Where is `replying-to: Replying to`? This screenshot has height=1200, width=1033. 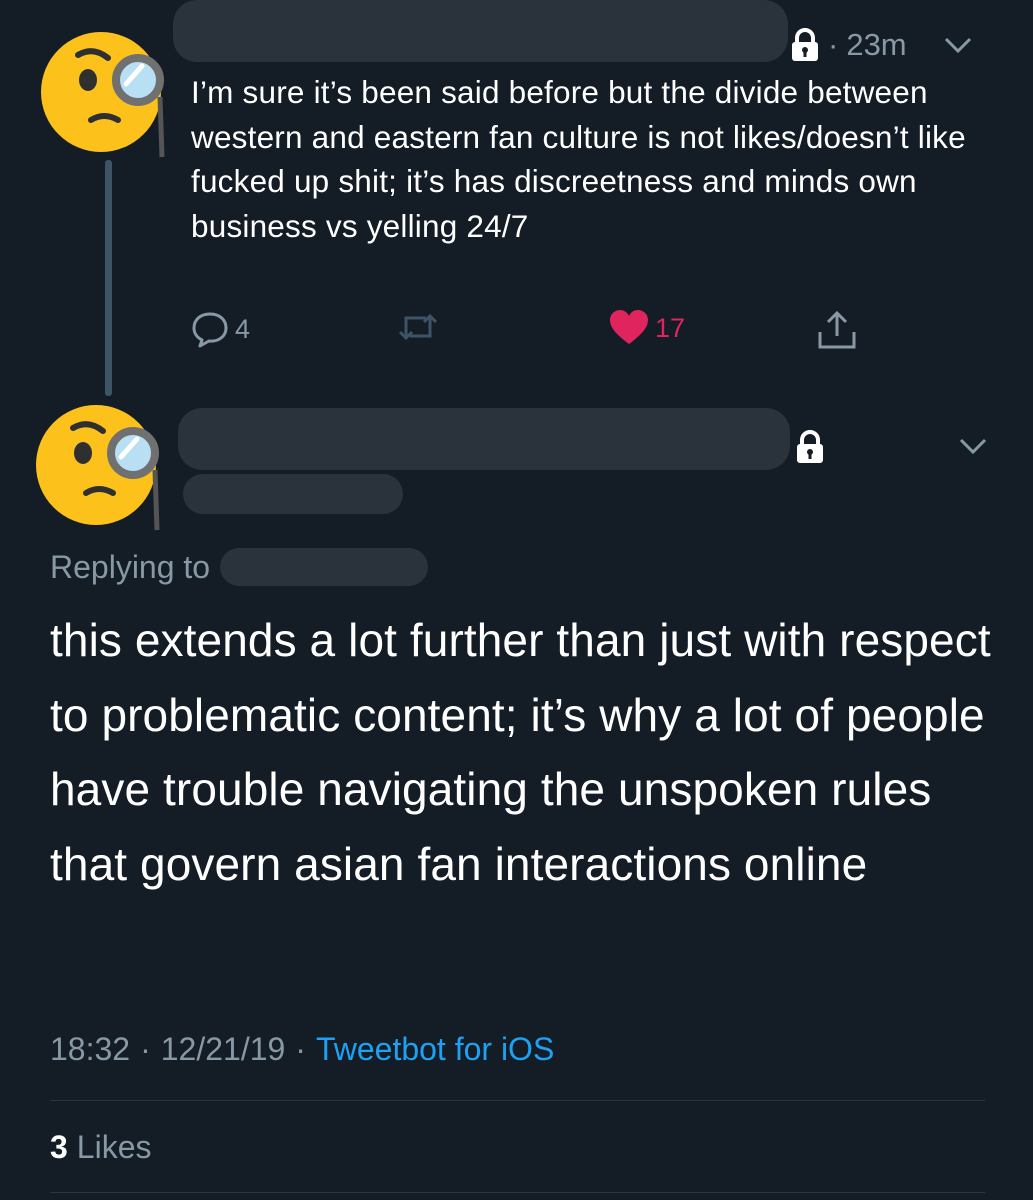 replying-to: Replying to is located at coordinates (239, 567).